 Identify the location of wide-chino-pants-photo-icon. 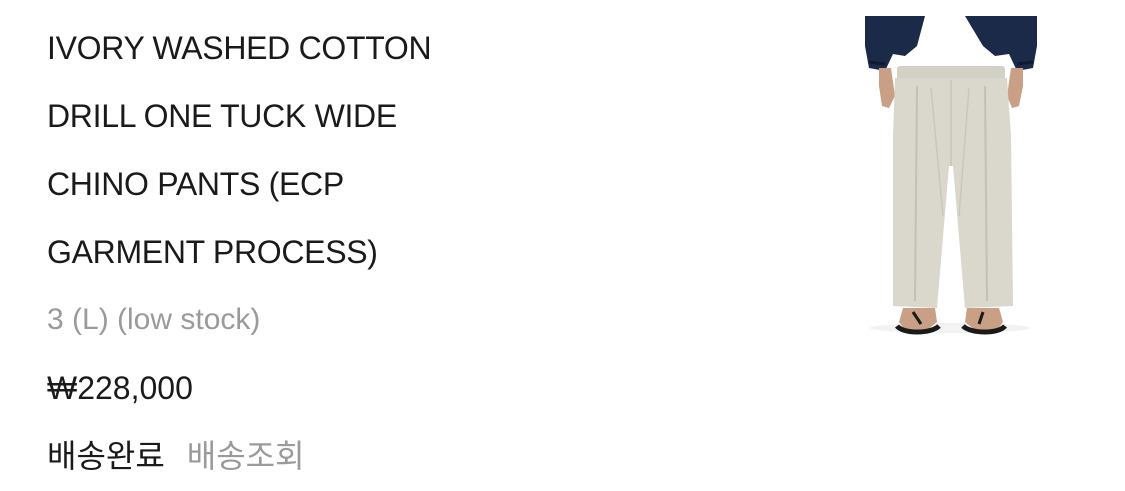
(951, 175).